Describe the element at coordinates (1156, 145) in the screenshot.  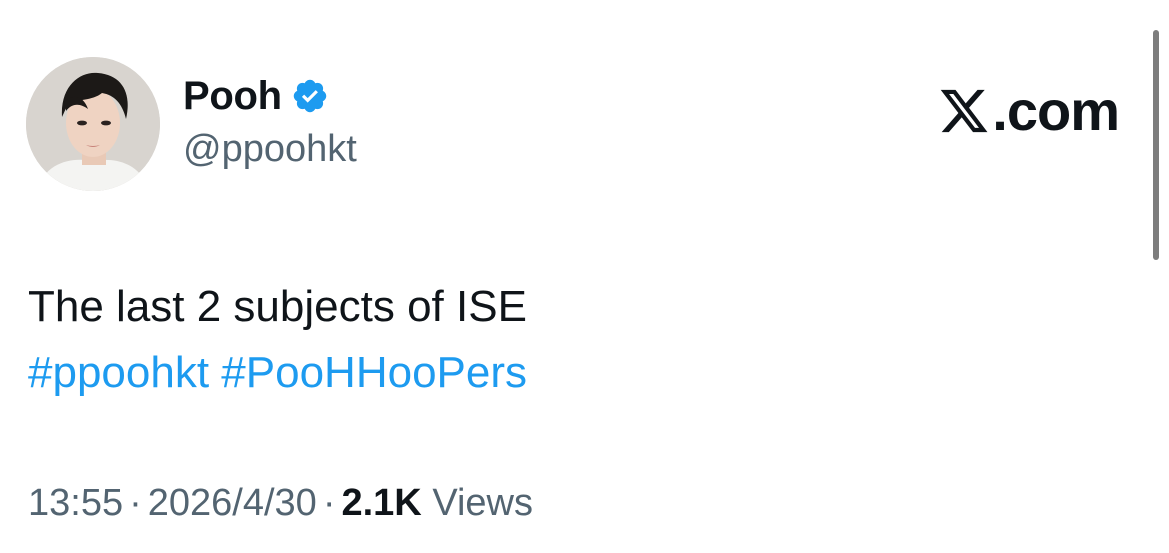
I see `scrollbar` at that location.